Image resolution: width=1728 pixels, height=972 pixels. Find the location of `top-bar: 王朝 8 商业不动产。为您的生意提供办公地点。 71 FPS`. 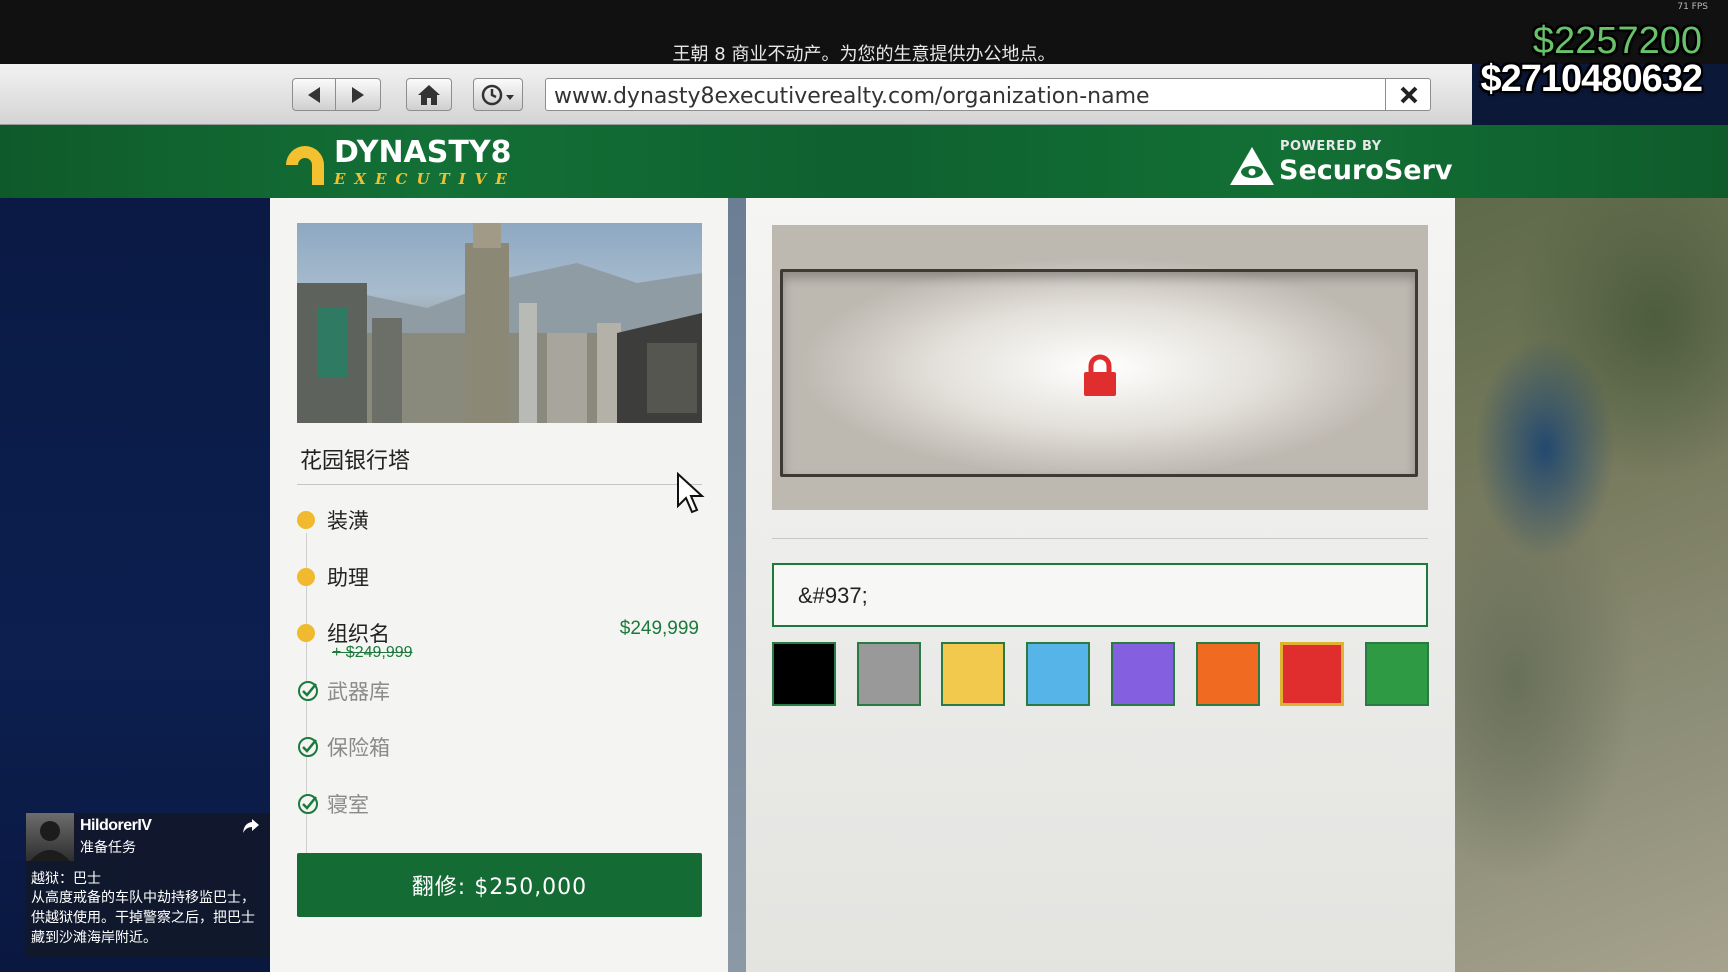

top-bar: 王朝 8 商业不动产。为您的生意提供办公地点。 71 FPS is located at coordinates (864, 32).